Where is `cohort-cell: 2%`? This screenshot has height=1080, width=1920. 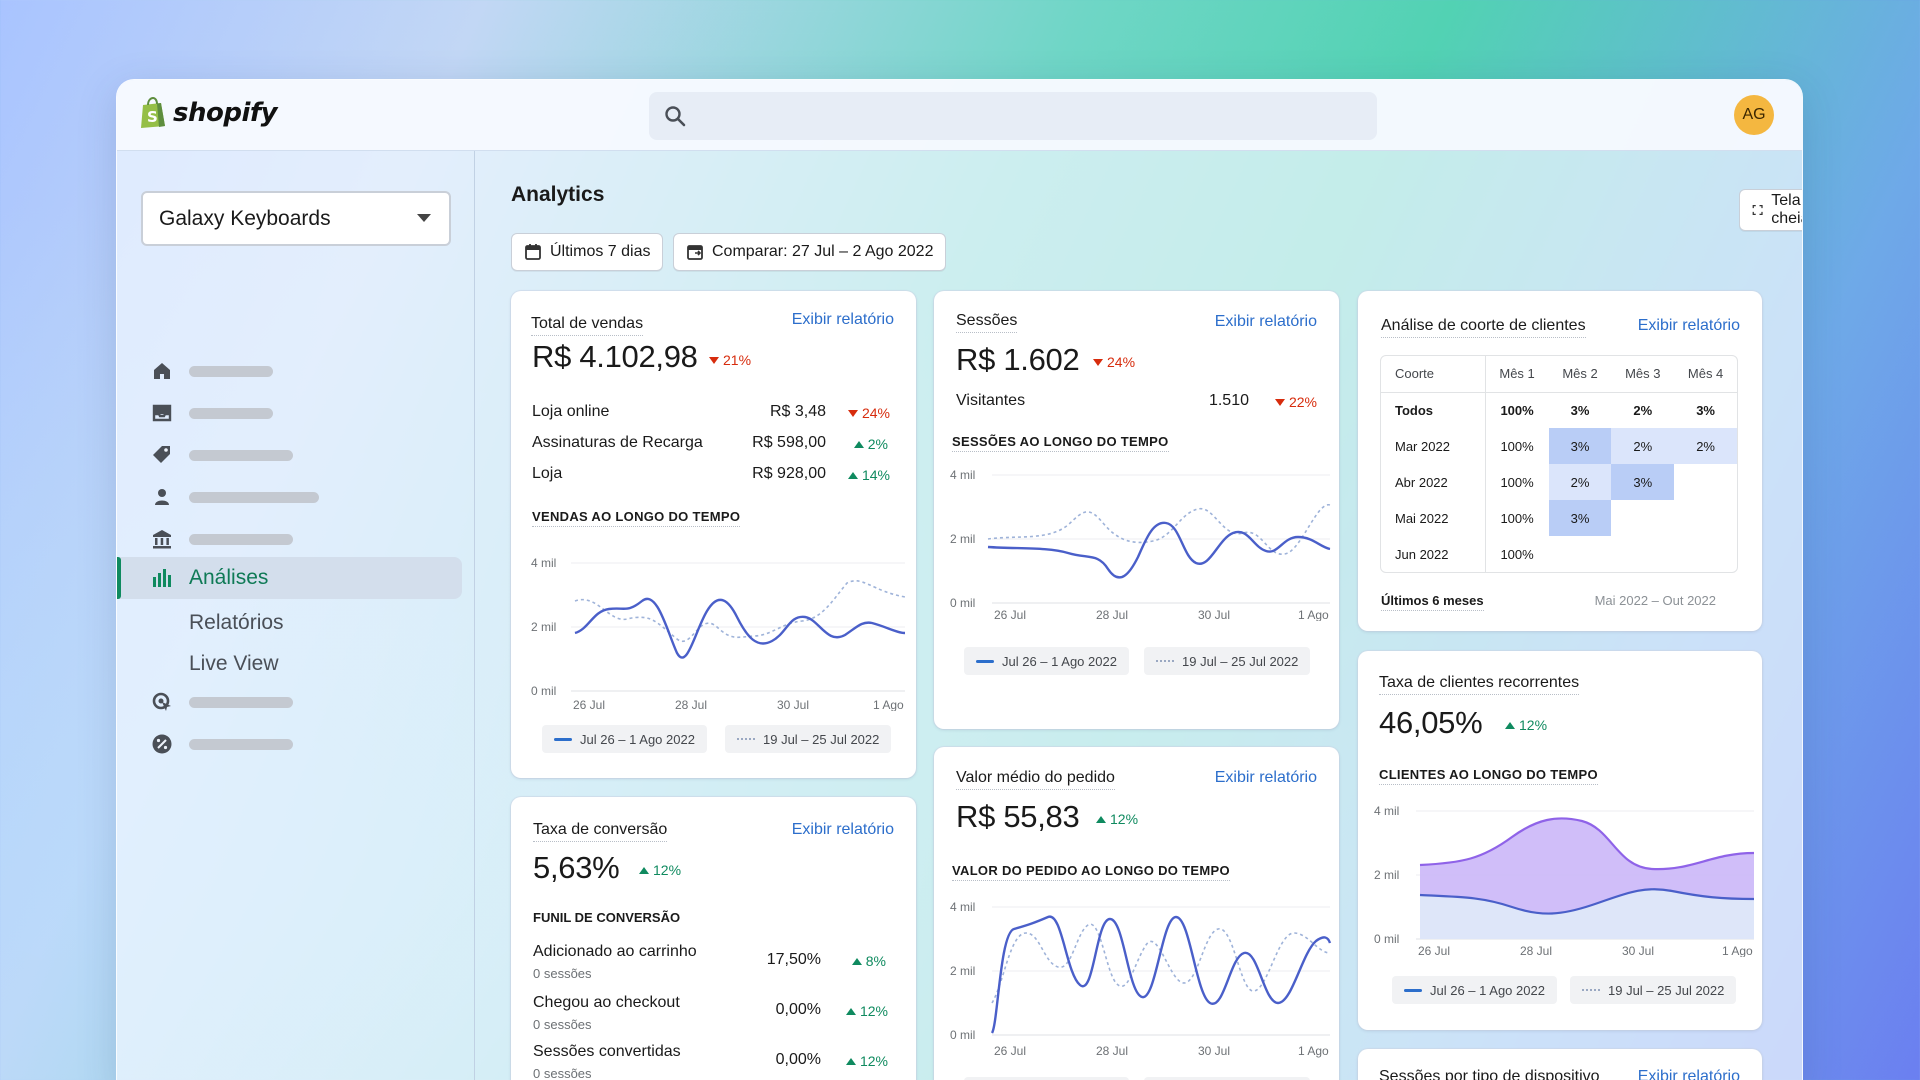 cohort-cell: 2% is located at coordinates (1643, 446).